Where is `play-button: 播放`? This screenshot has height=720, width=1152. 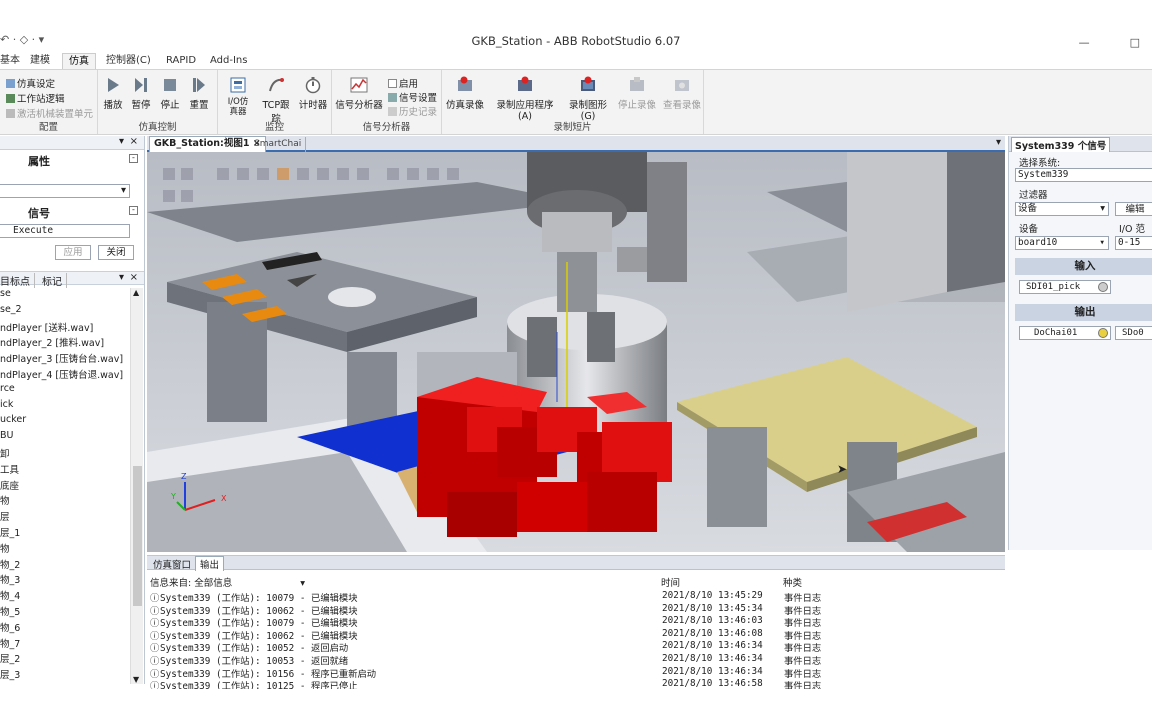
play-button: 播放 is located at coordinates (113, 93).